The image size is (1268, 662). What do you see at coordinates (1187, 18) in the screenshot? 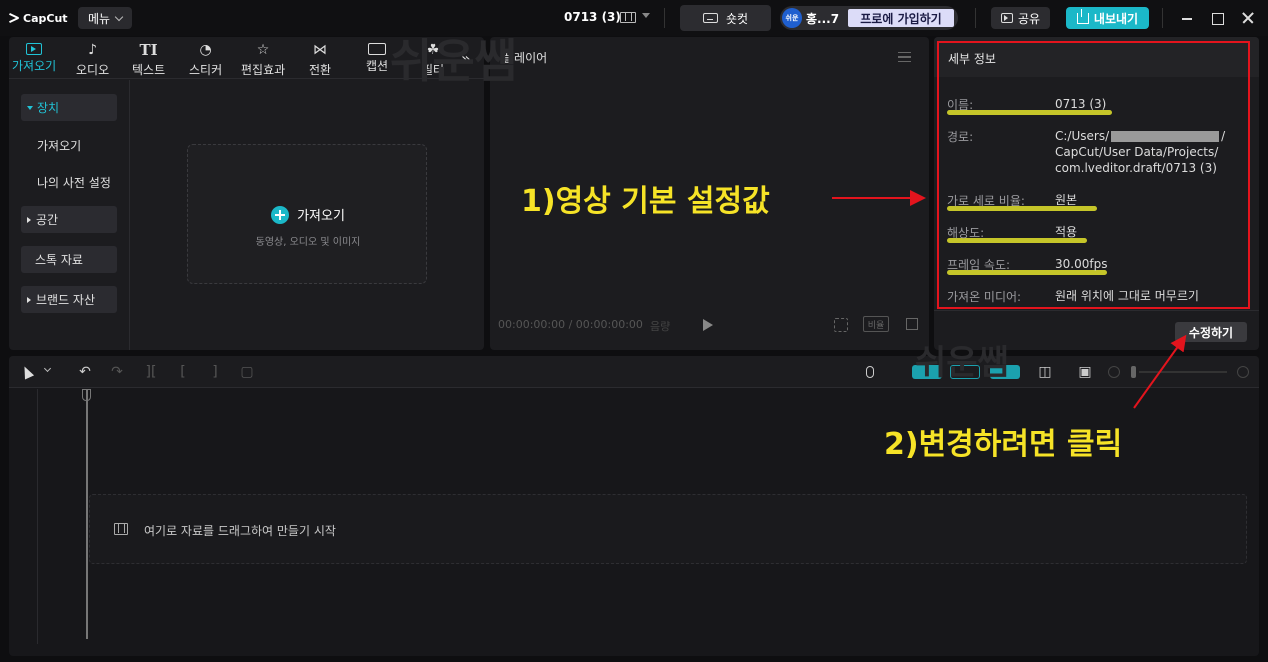
I see `minimize-icon` at bounding box center [1187, 18].